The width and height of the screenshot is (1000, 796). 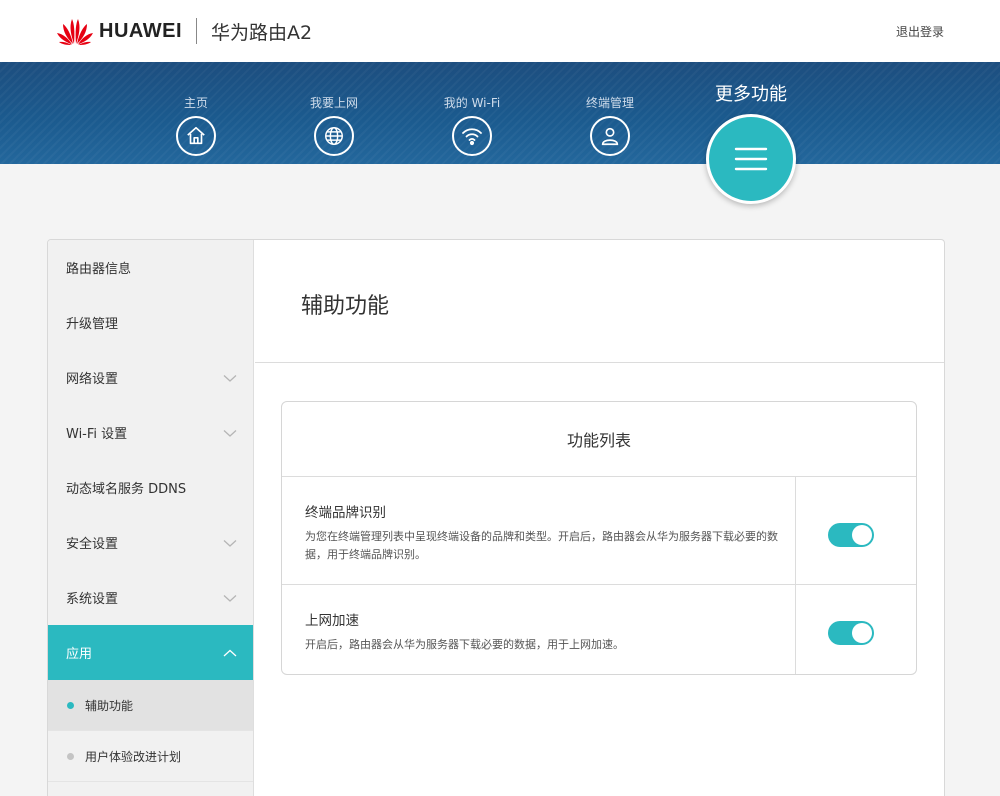 What do you see at coordinates (262, 32) in the screenshot?
I see `router-model: 华为路由A2` at bounding box center [262, 32].